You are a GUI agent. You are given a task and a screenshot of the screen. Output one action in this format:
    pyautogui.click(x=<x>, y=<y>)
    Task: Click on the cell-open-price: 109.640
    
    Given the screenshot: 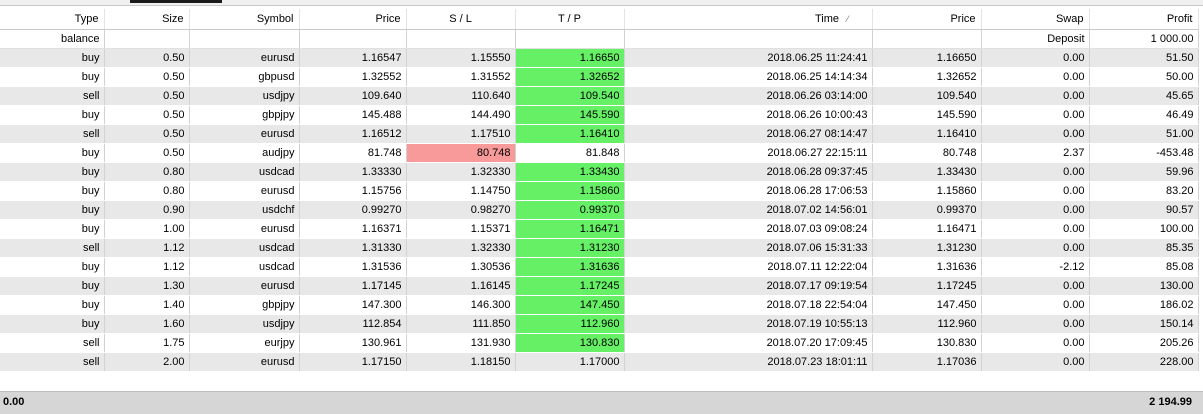 What is the action you would take?
    pyautogui.click(x=353, y=96)
    